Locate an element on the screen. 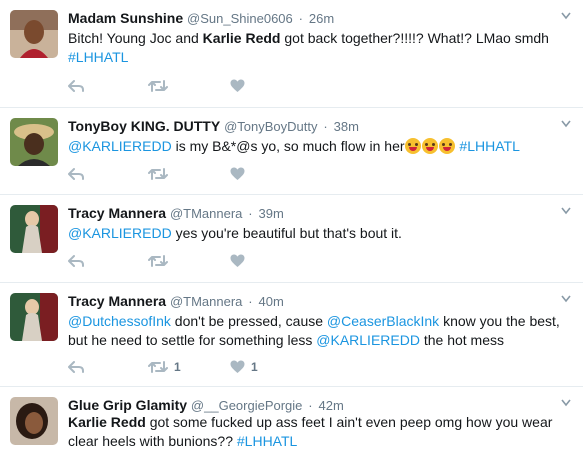 The width and height of the screenshot is (583, 454). display-name: TonyBoy KING. DUTTY is located at coordinates (144, 126).